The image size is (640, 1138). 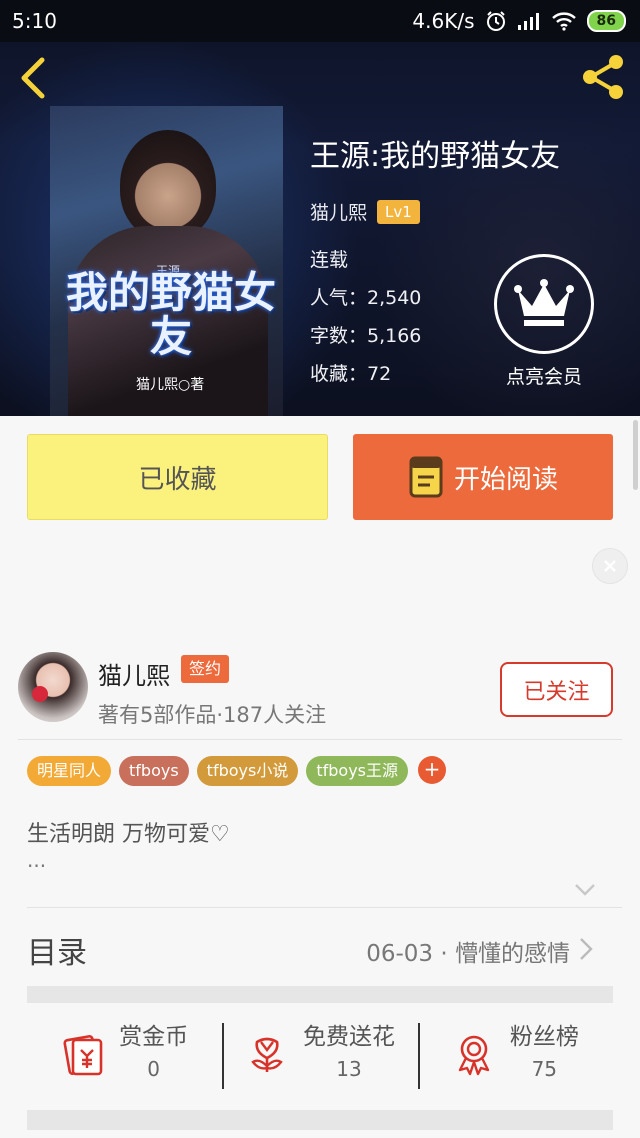 I want to click on tag-item: tfboys小说, so click(x=247, y=771).